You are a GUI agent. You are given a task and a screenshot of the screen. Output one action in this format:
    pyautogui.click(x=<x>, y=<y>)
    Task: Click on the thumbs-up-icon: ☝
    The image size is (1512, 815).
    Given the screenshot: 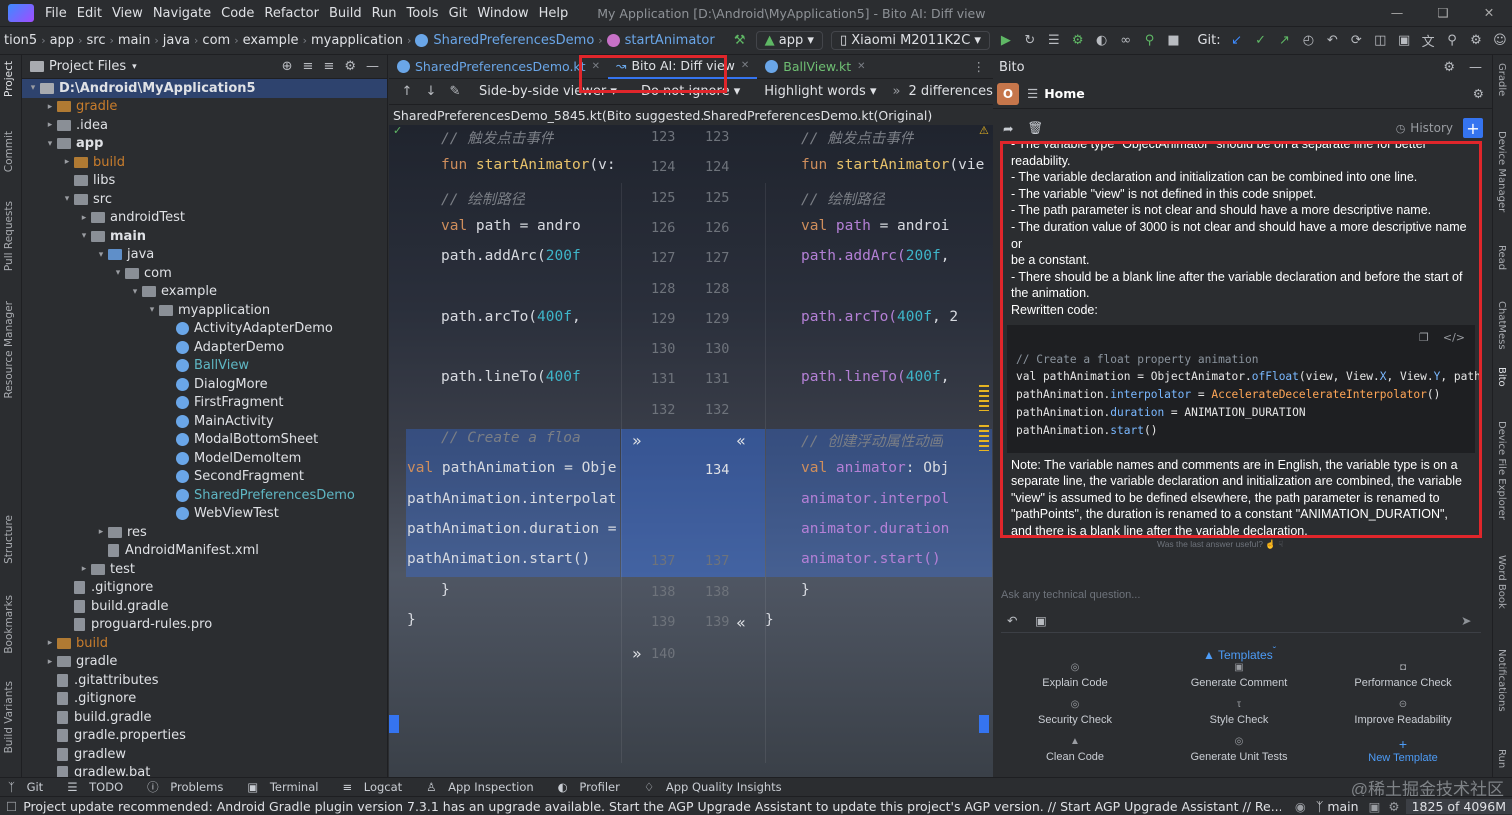 What is the action you would take?
    pyautogui.click(x=1270, y=544)
    